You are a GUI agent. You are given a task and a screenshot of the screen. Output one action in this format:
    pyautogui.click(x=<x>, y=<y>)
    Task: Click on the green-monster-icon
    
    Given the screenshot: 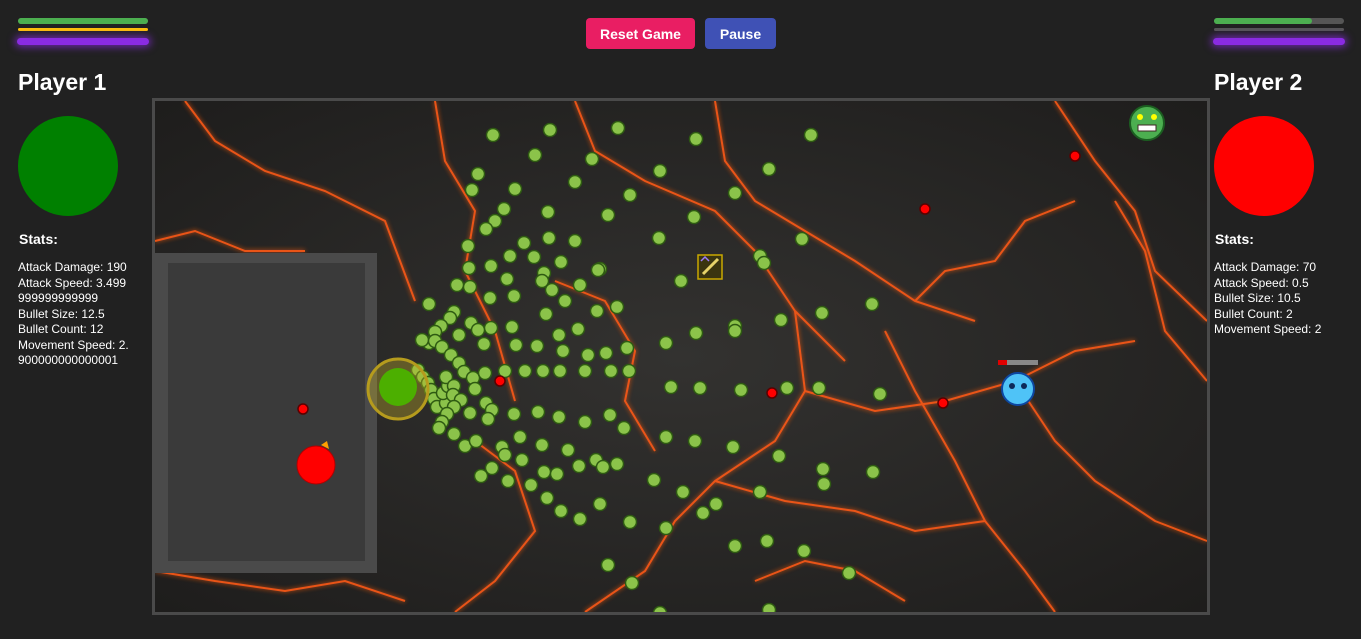 What is the action you would take?
    pyautogui.click(x=1147, y=123)
    